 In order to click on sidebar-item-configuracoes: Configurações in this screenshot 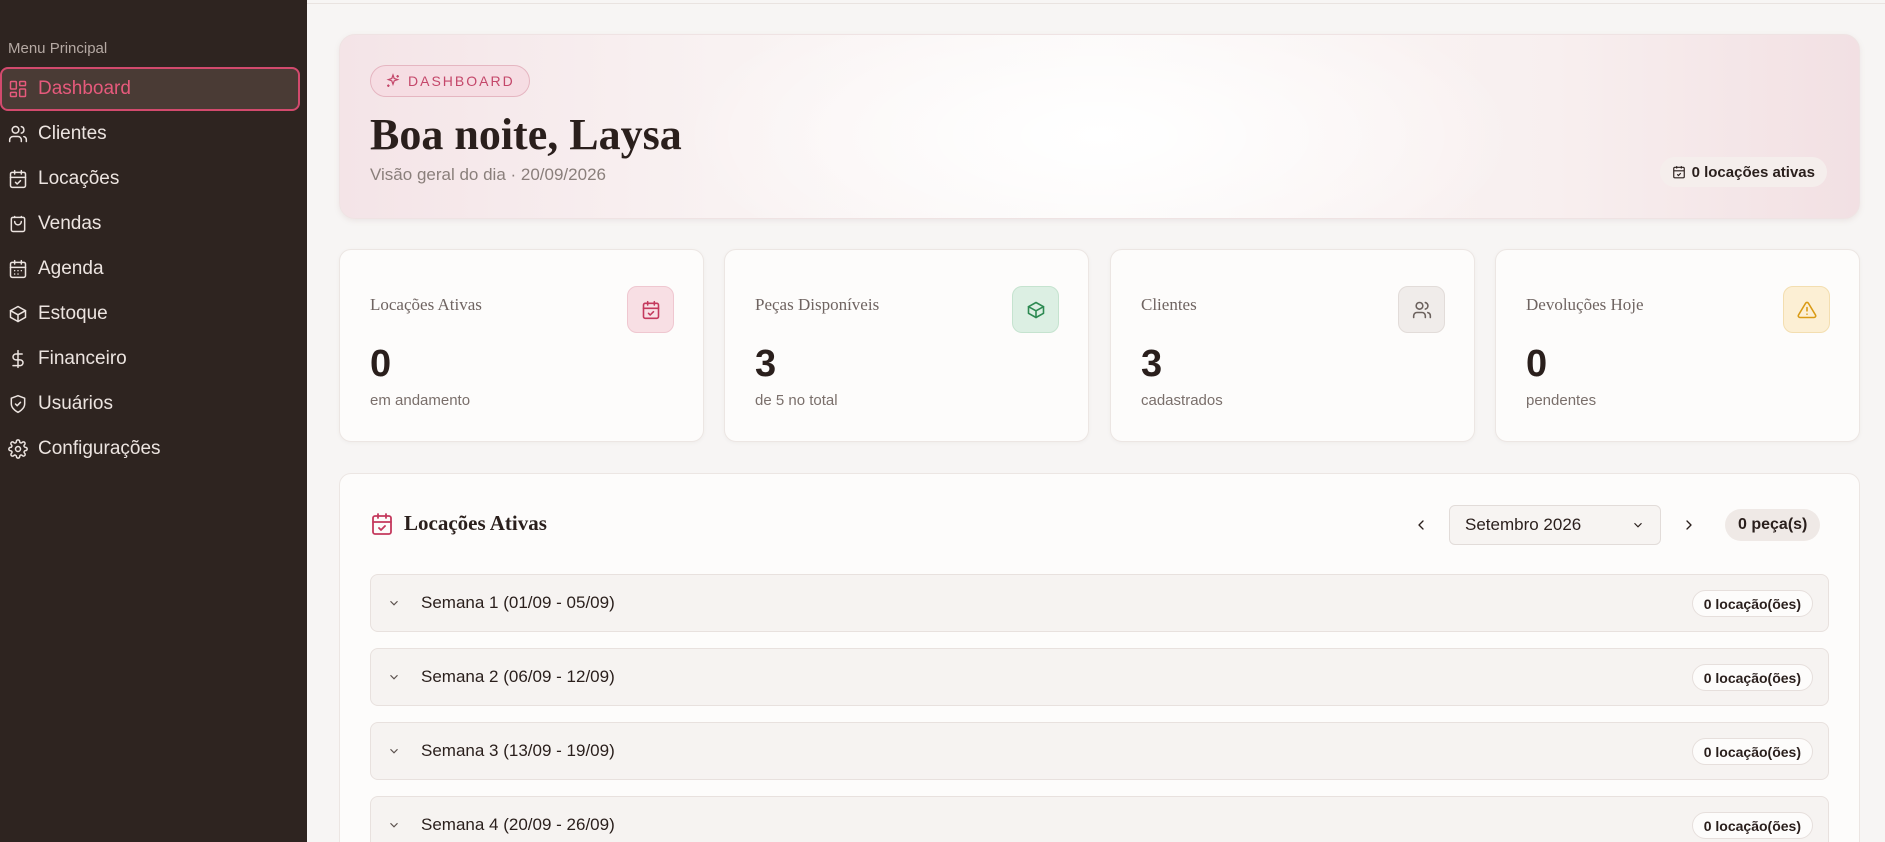, I will do `click(150, 448)`.